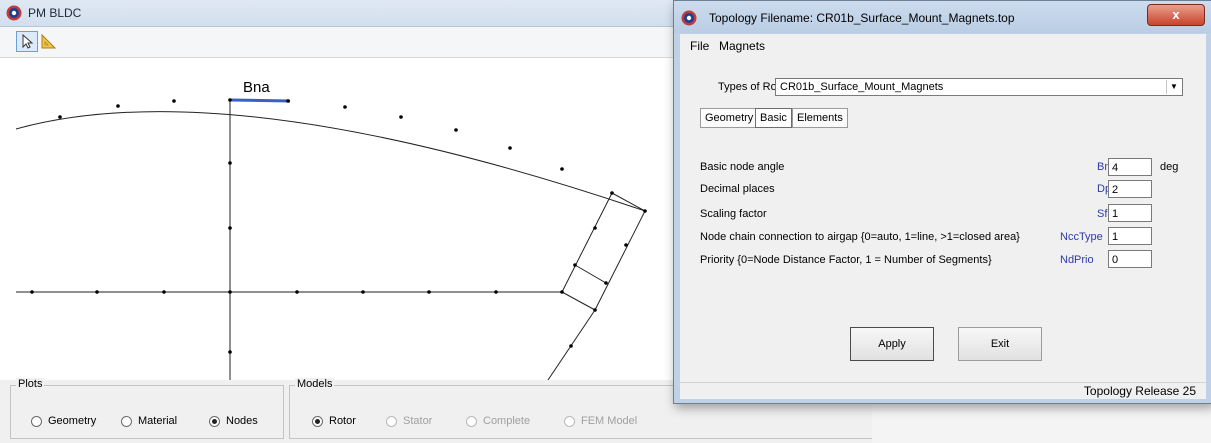 Image resolution: width=1211 pixels, height=443 pixels. I want to click on radio-label: FEM Model, so click(609, 421).